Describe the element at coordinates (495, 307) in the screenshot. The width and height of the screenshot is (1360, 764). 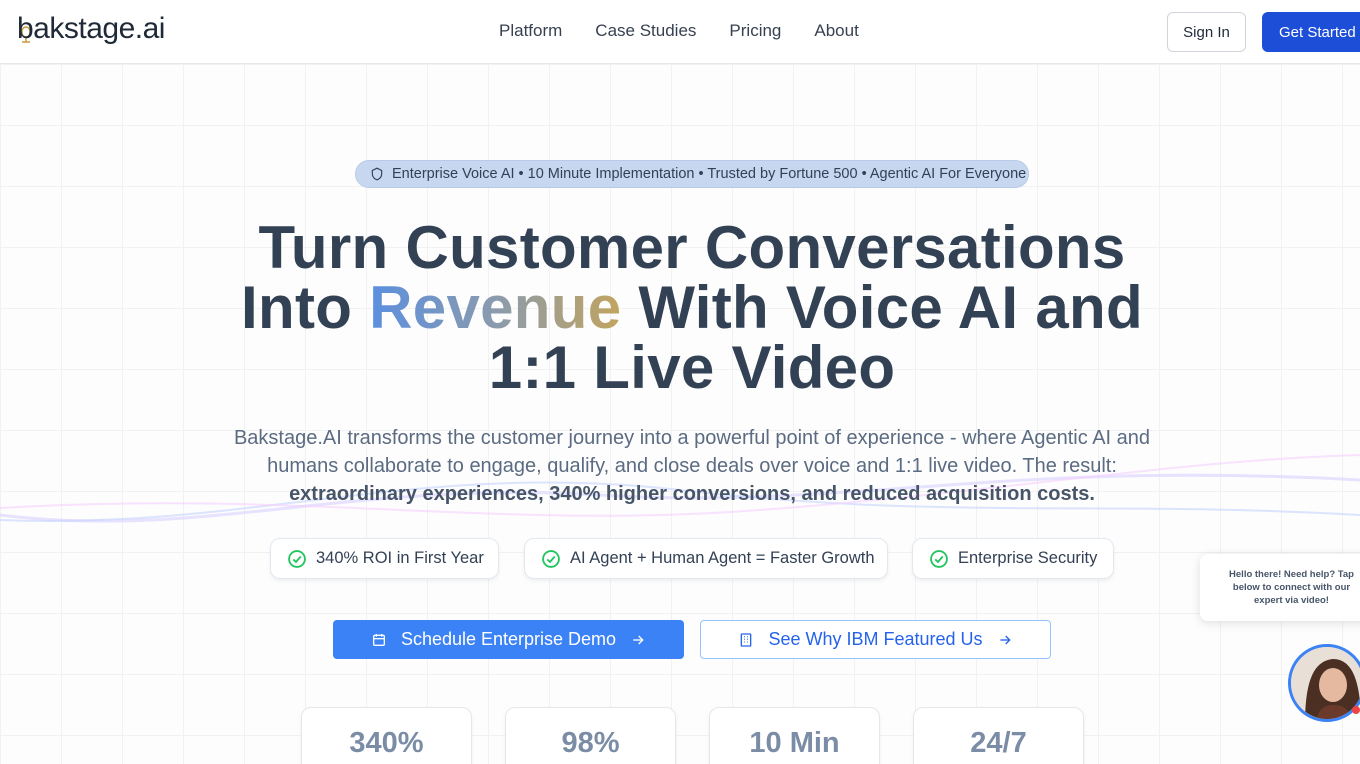
I see `headline-highlight: Revenue` at that location.